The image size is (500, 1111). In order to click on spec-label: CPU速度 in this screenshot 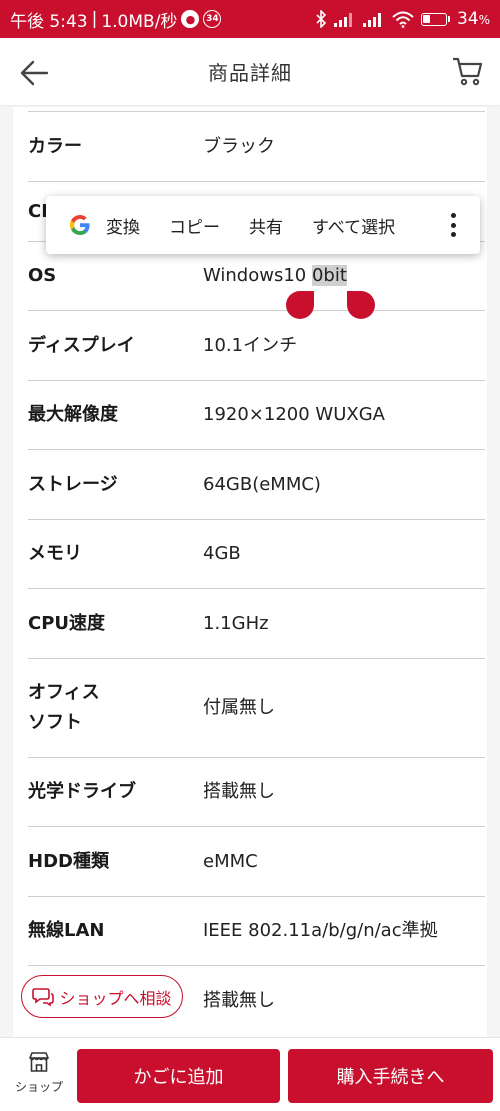, I will do `click(67, 623)`.